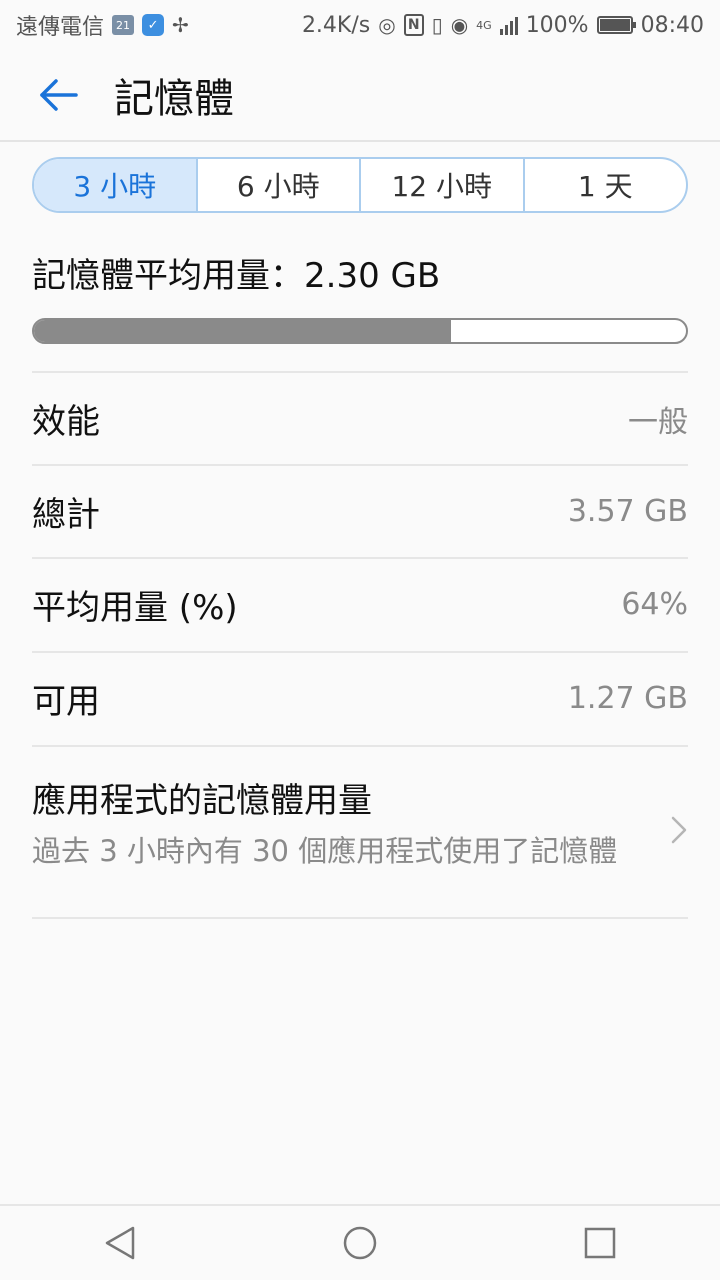 This screenshot has height=1280, width=720. Describe the element at coordinates (443, 185) in the screenshot. I see `tab-12-hours: 12 小時` at that location.